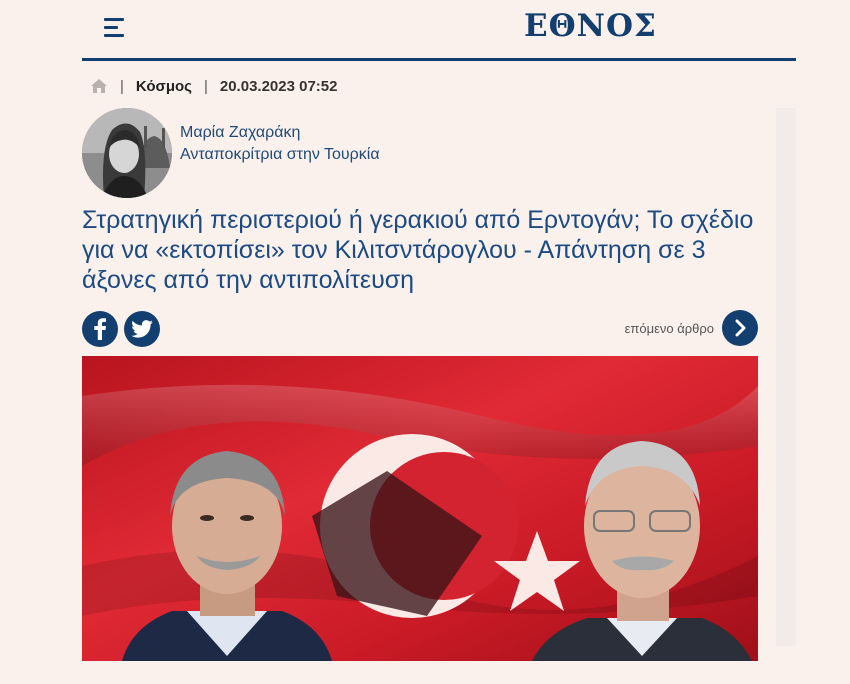 Image resolution: width=850 pixels, height=684 pixels. Describe the element at coordinates (164, 86) in the screenshot. I see `breadcrumb-category: Κόσμος` at that location.